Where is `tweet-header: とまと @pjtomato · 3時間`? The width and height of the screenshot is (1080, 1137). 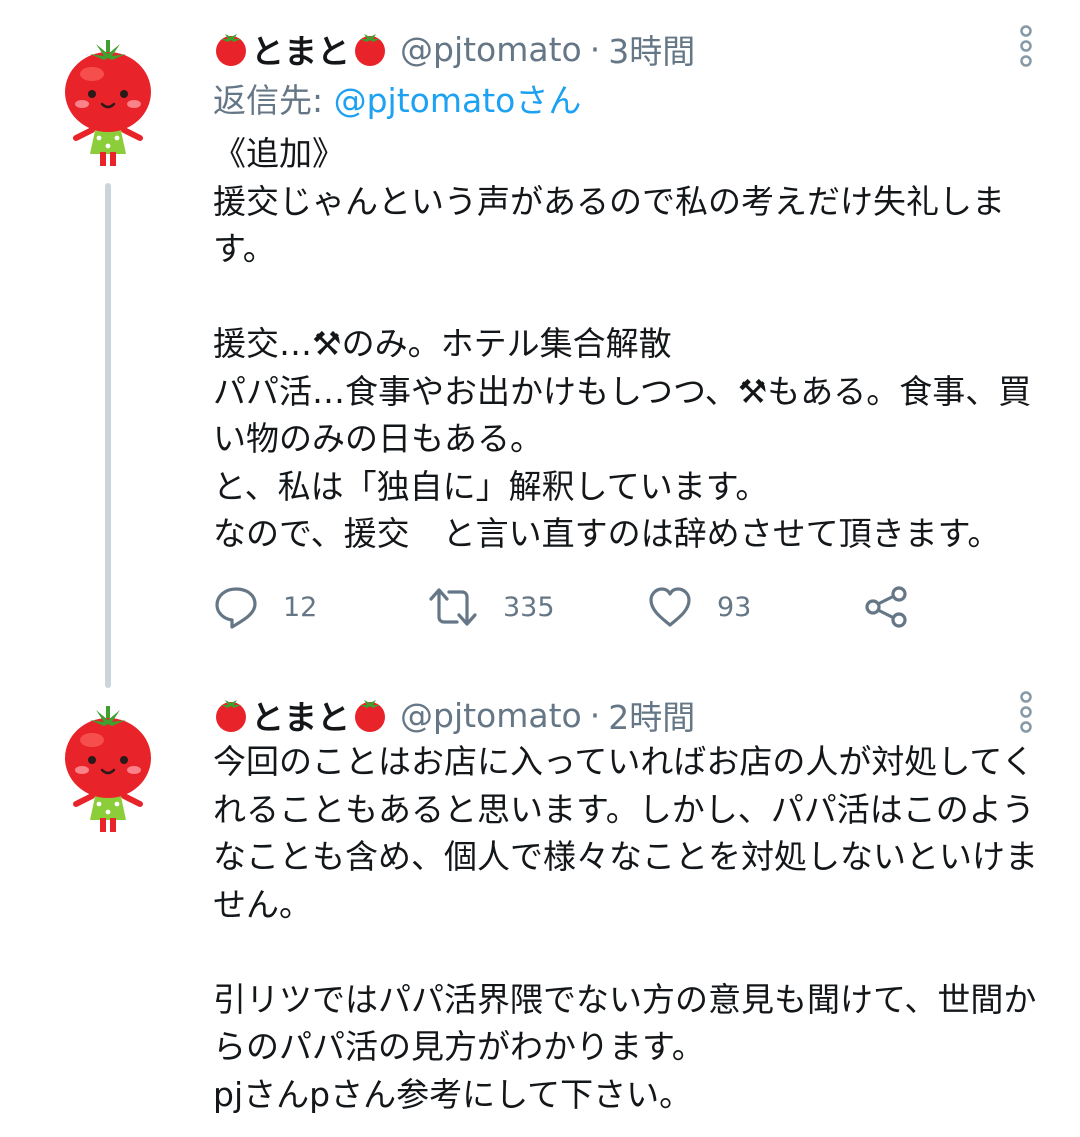 tweet-header: とまと @pjtomato · 3時間 is located at coordinates (454, 49).